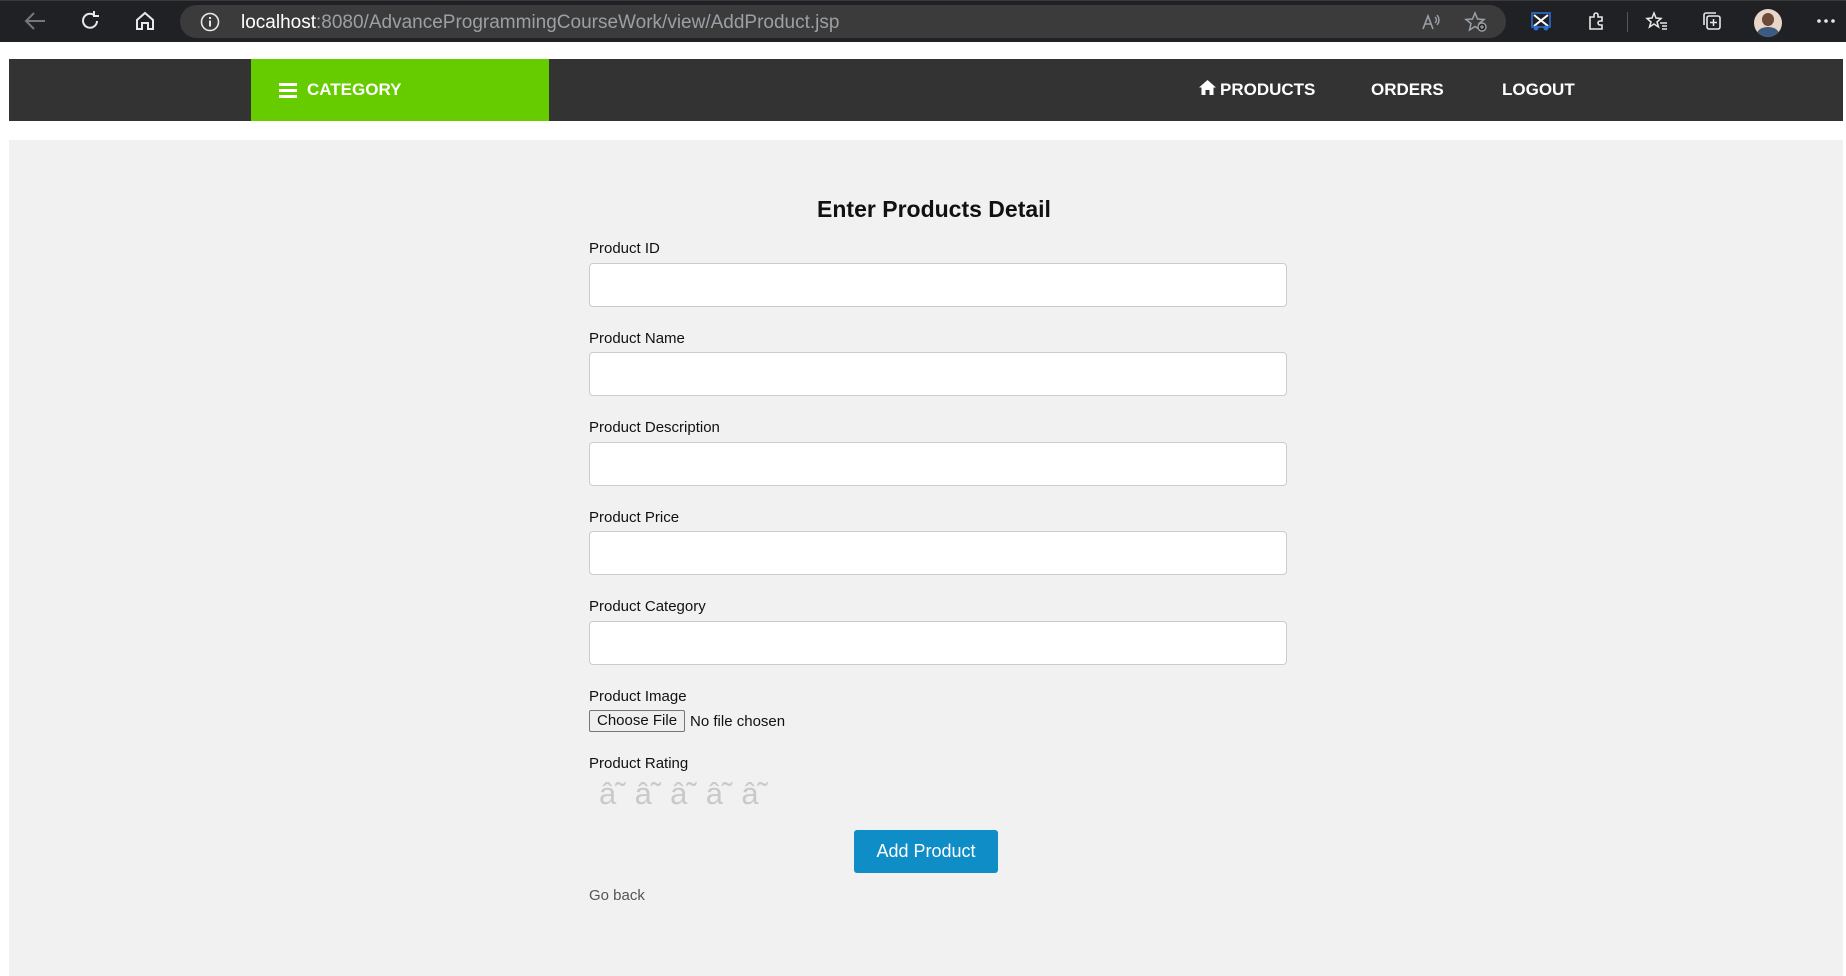  Describe the element at coordinates (354, 89) in the screenshot. I see `category-label: CATEGORY` at that location.